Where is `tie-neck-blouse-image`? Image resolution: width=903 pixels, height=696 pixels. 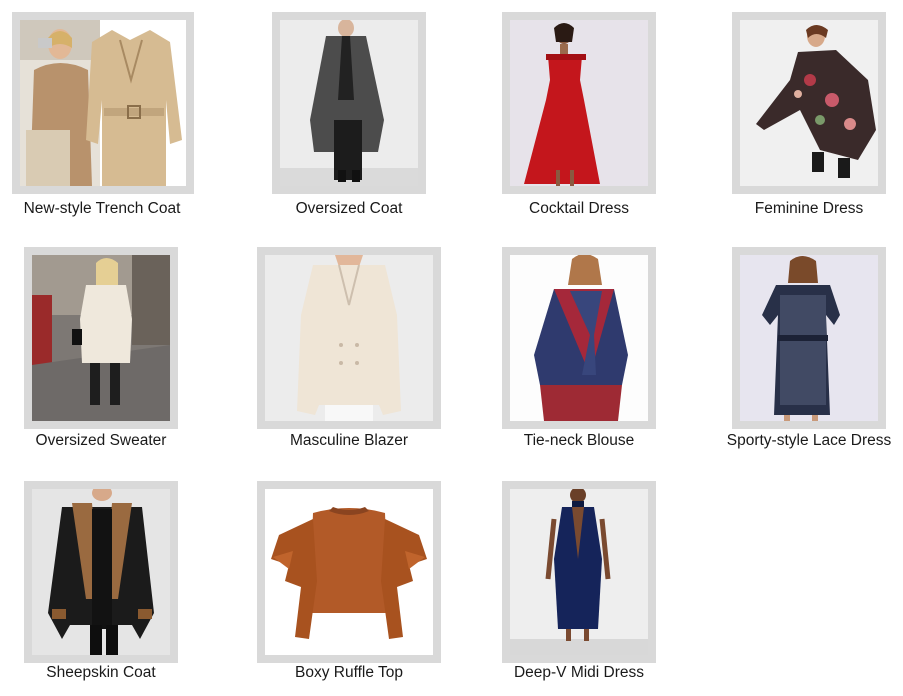 tie-neck-blouse-image is located at coordinates (579, 338).